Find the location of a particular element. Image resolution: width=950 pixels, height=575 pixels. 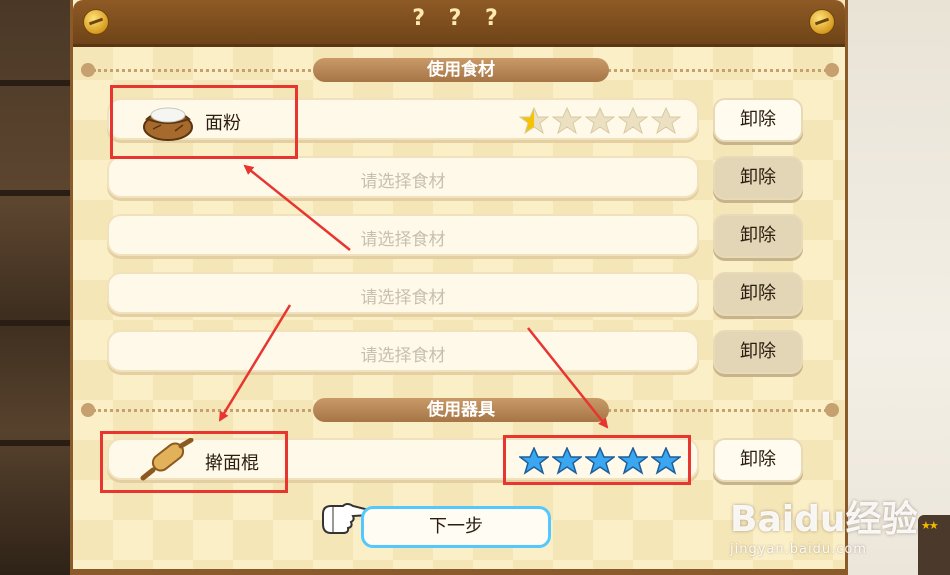

tools-divider: 使用器具 is located at coordinates (460, 410).